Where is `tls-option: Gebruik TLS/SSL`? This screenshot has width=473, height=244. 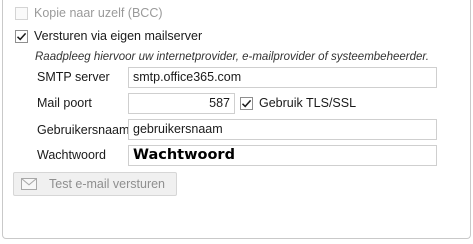
tls-option: Gebruik TLS/SSL is located at coordinates (298, 103).